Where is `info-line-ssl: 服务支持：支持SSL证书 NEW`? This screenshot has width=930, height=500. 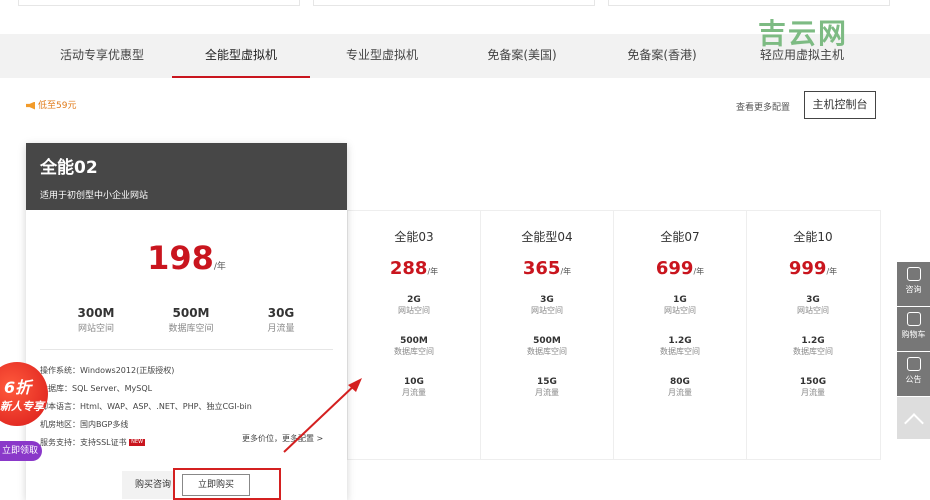
info-line-ssl: 服务支持：支持SSL证书 NEW is located at coordinates (146, 443).